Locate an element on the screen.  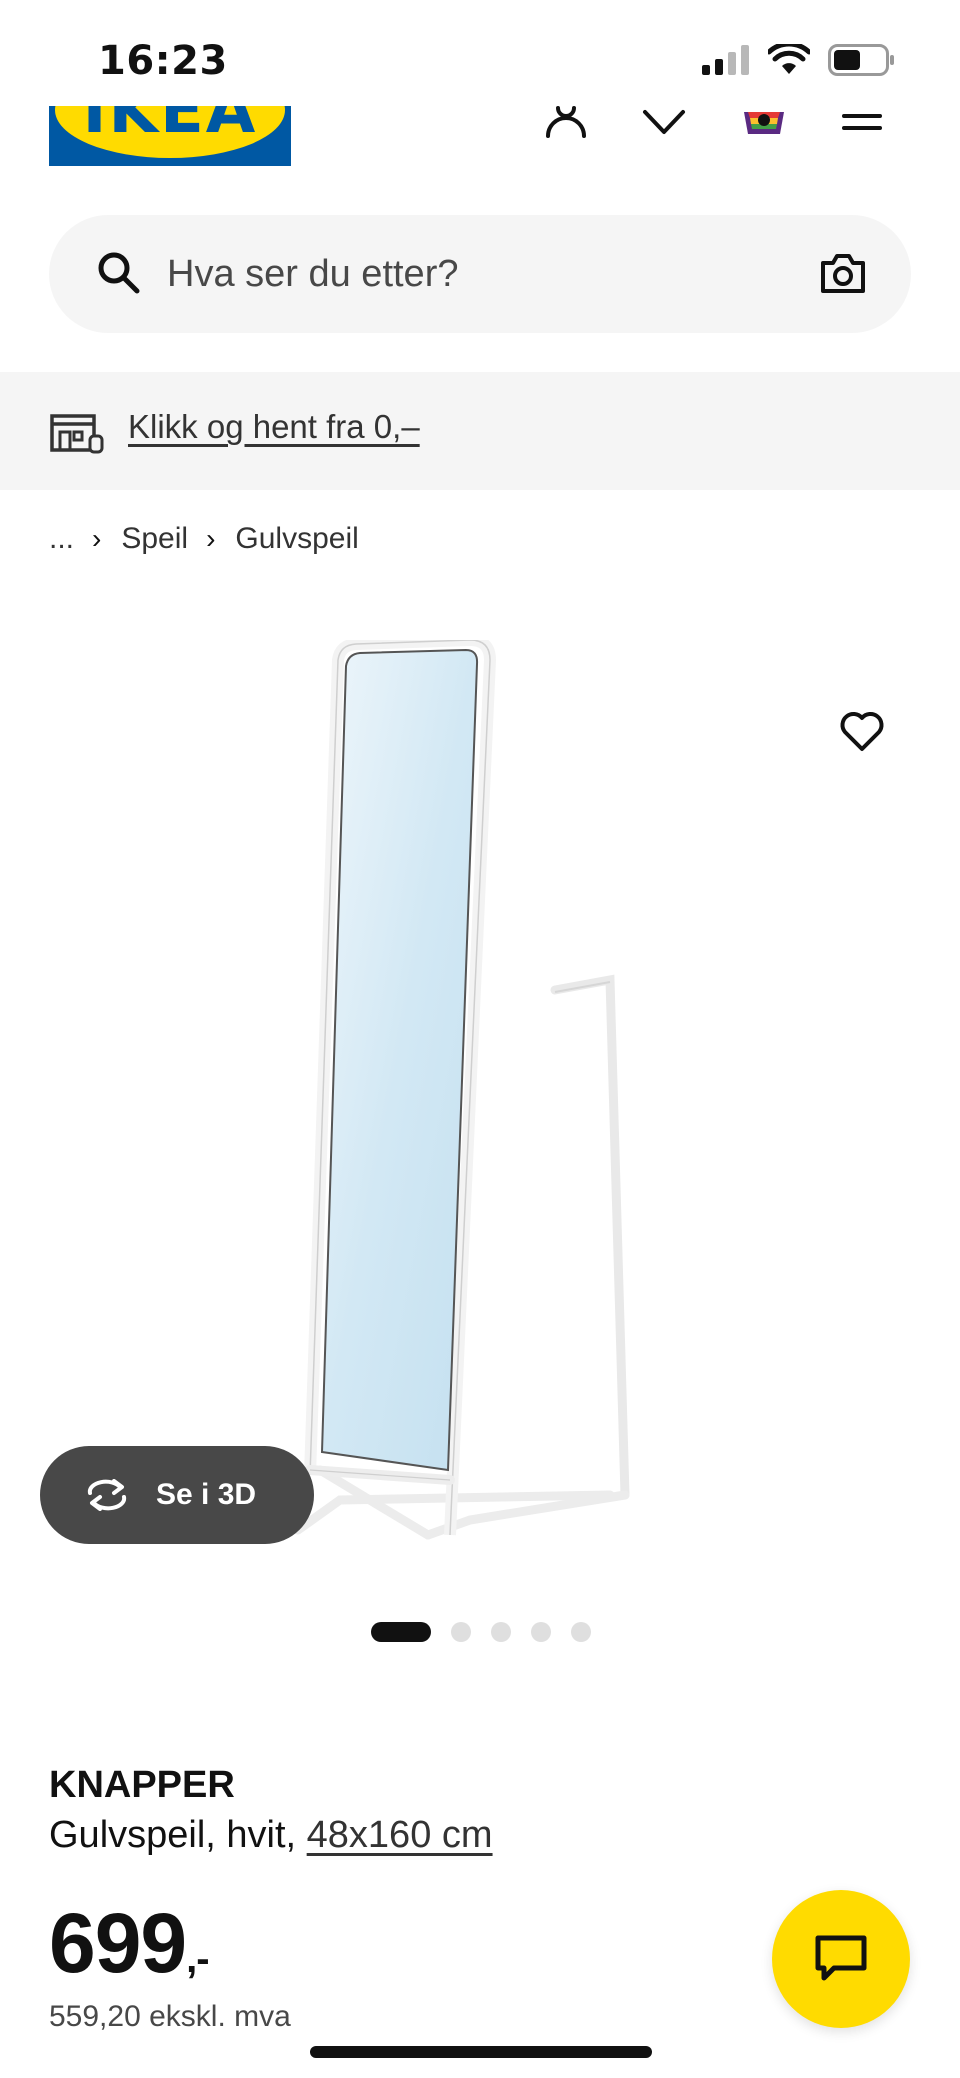
header: IKEA is located at coordinates (480, 140).